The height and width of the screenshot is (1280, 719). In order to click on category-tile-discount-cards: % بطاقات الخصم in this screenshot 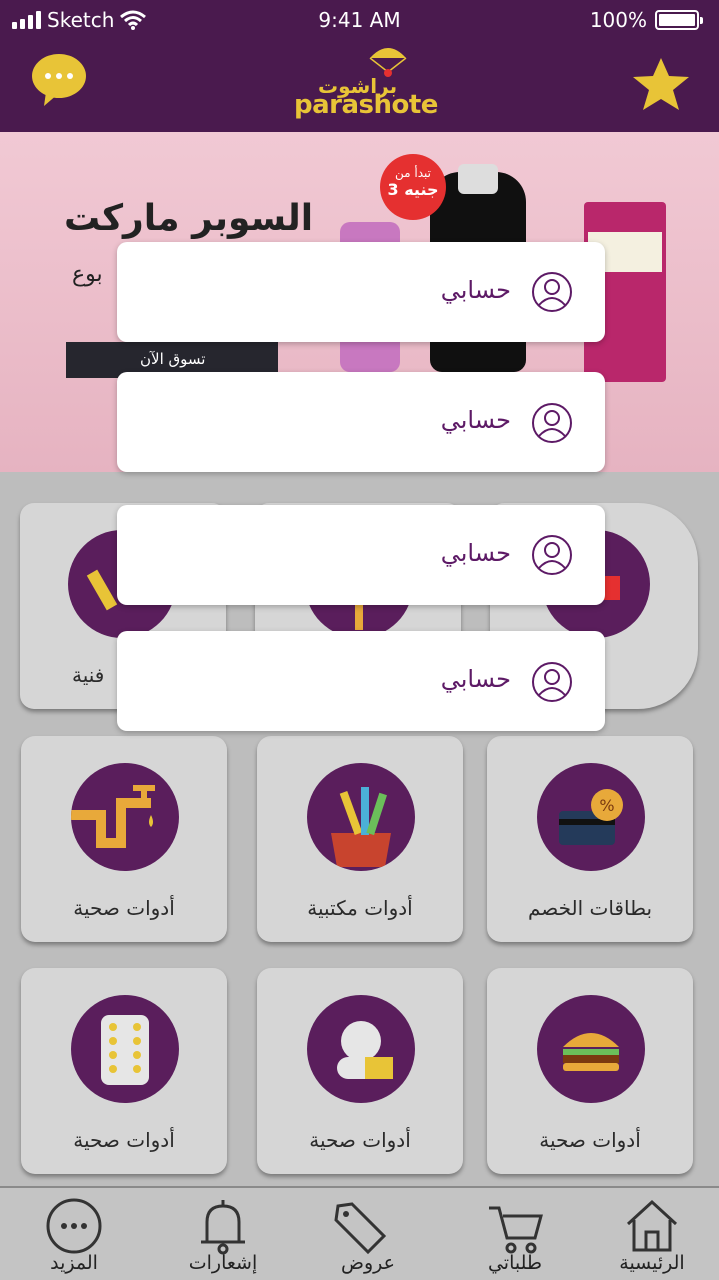, I will do `click(590, 839)`.